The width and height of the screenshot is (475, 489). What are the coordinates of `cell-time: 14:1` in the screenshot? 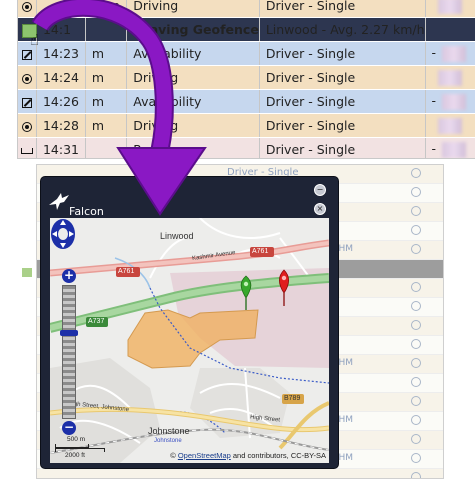 It's located at (61, 29).